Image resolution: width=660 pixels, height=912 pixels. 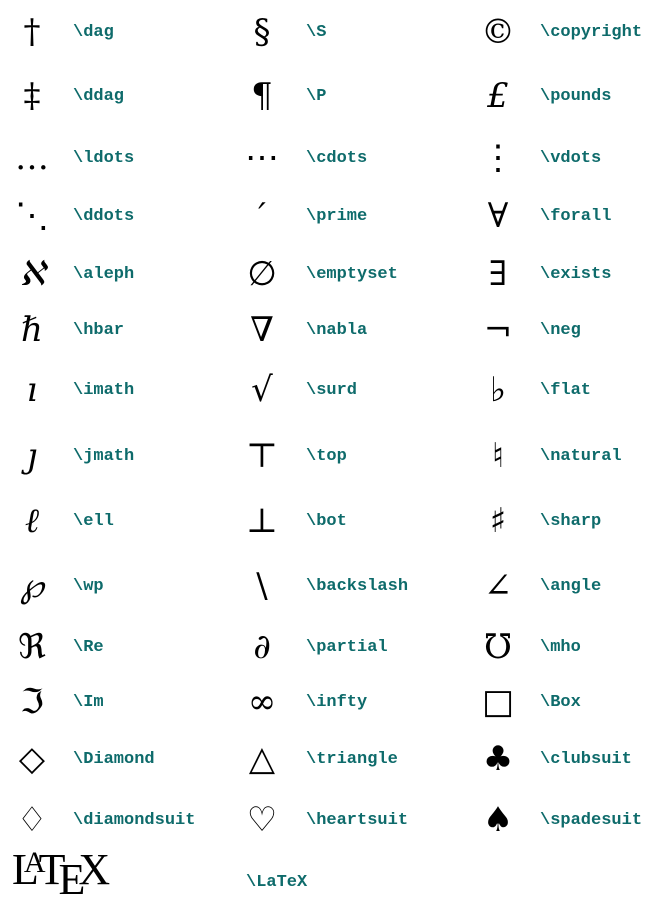 What do you see at coordinates (591, 820) in the screenshot?
I see `command-label: \spadesuit` at bounding box center [591, 820].